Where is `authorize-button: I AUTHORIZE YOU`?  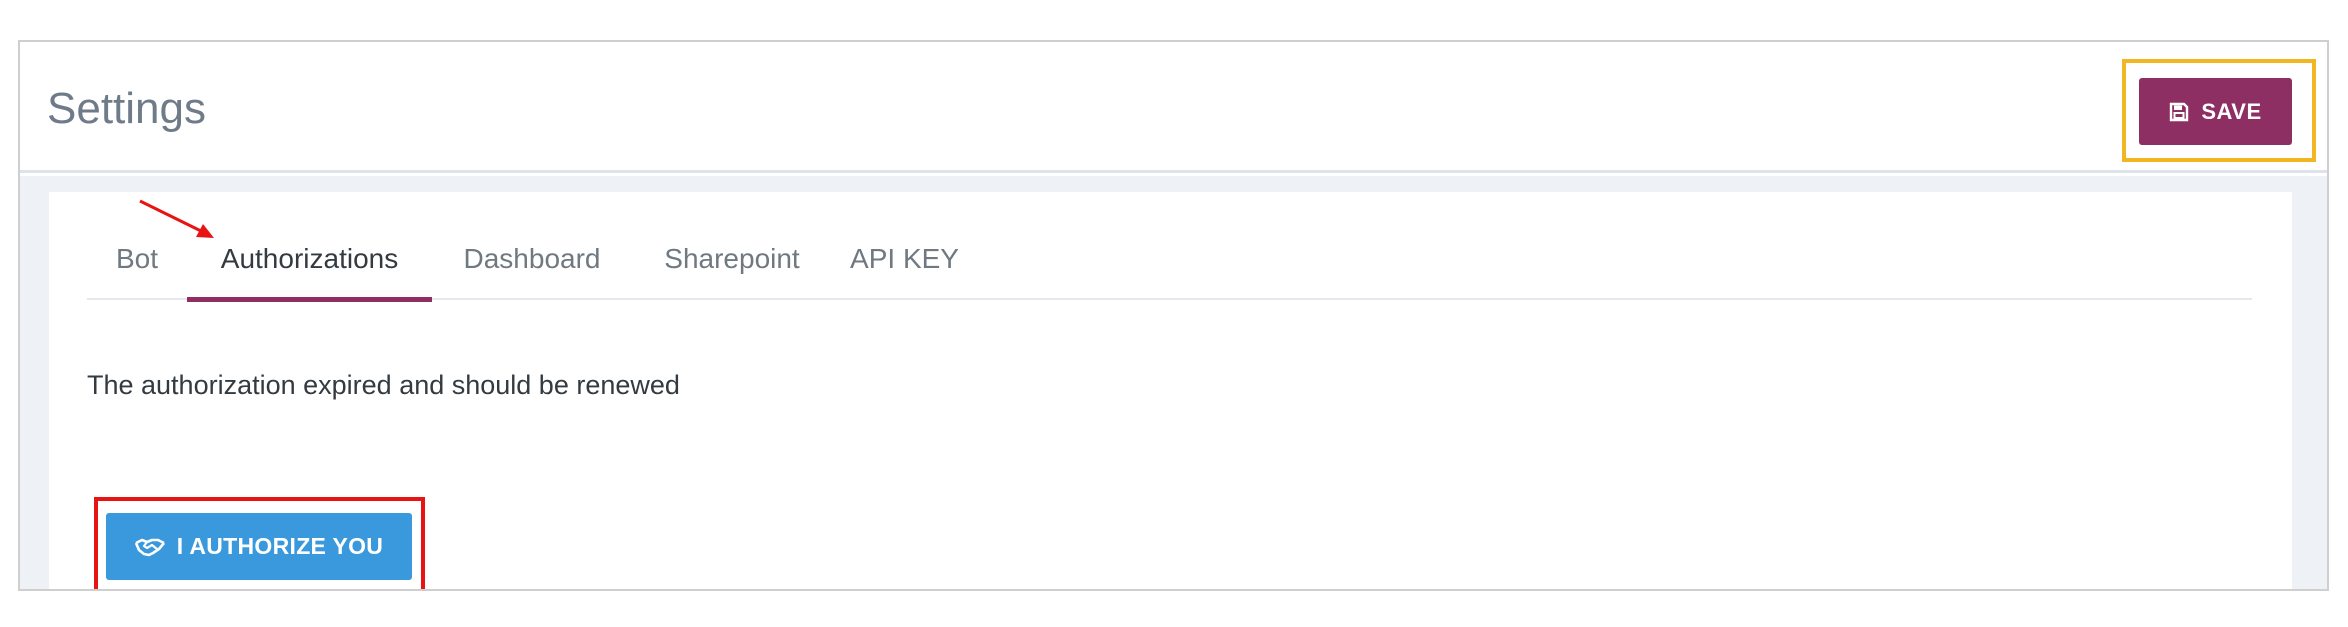 authorize-button: I AUTHORIZE YOU is located at coordinates (259, 546).